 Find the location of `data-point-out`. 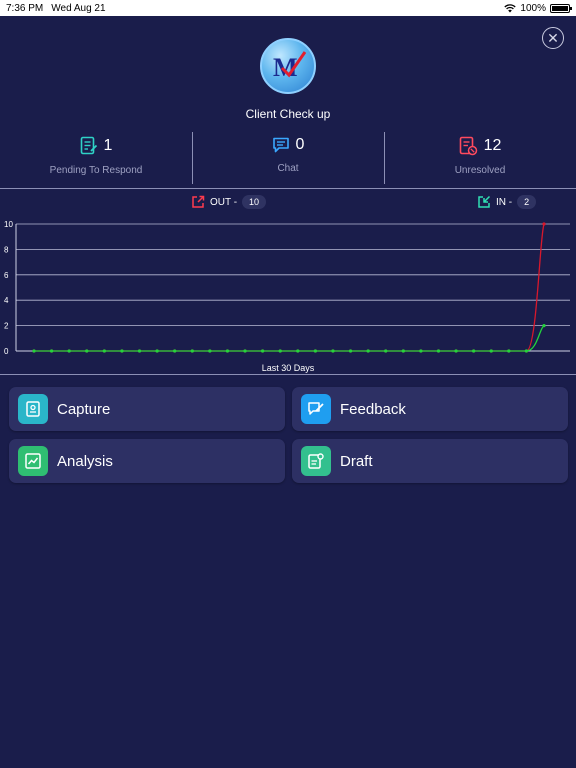

data-point-out is located at coordinates (544, 224).